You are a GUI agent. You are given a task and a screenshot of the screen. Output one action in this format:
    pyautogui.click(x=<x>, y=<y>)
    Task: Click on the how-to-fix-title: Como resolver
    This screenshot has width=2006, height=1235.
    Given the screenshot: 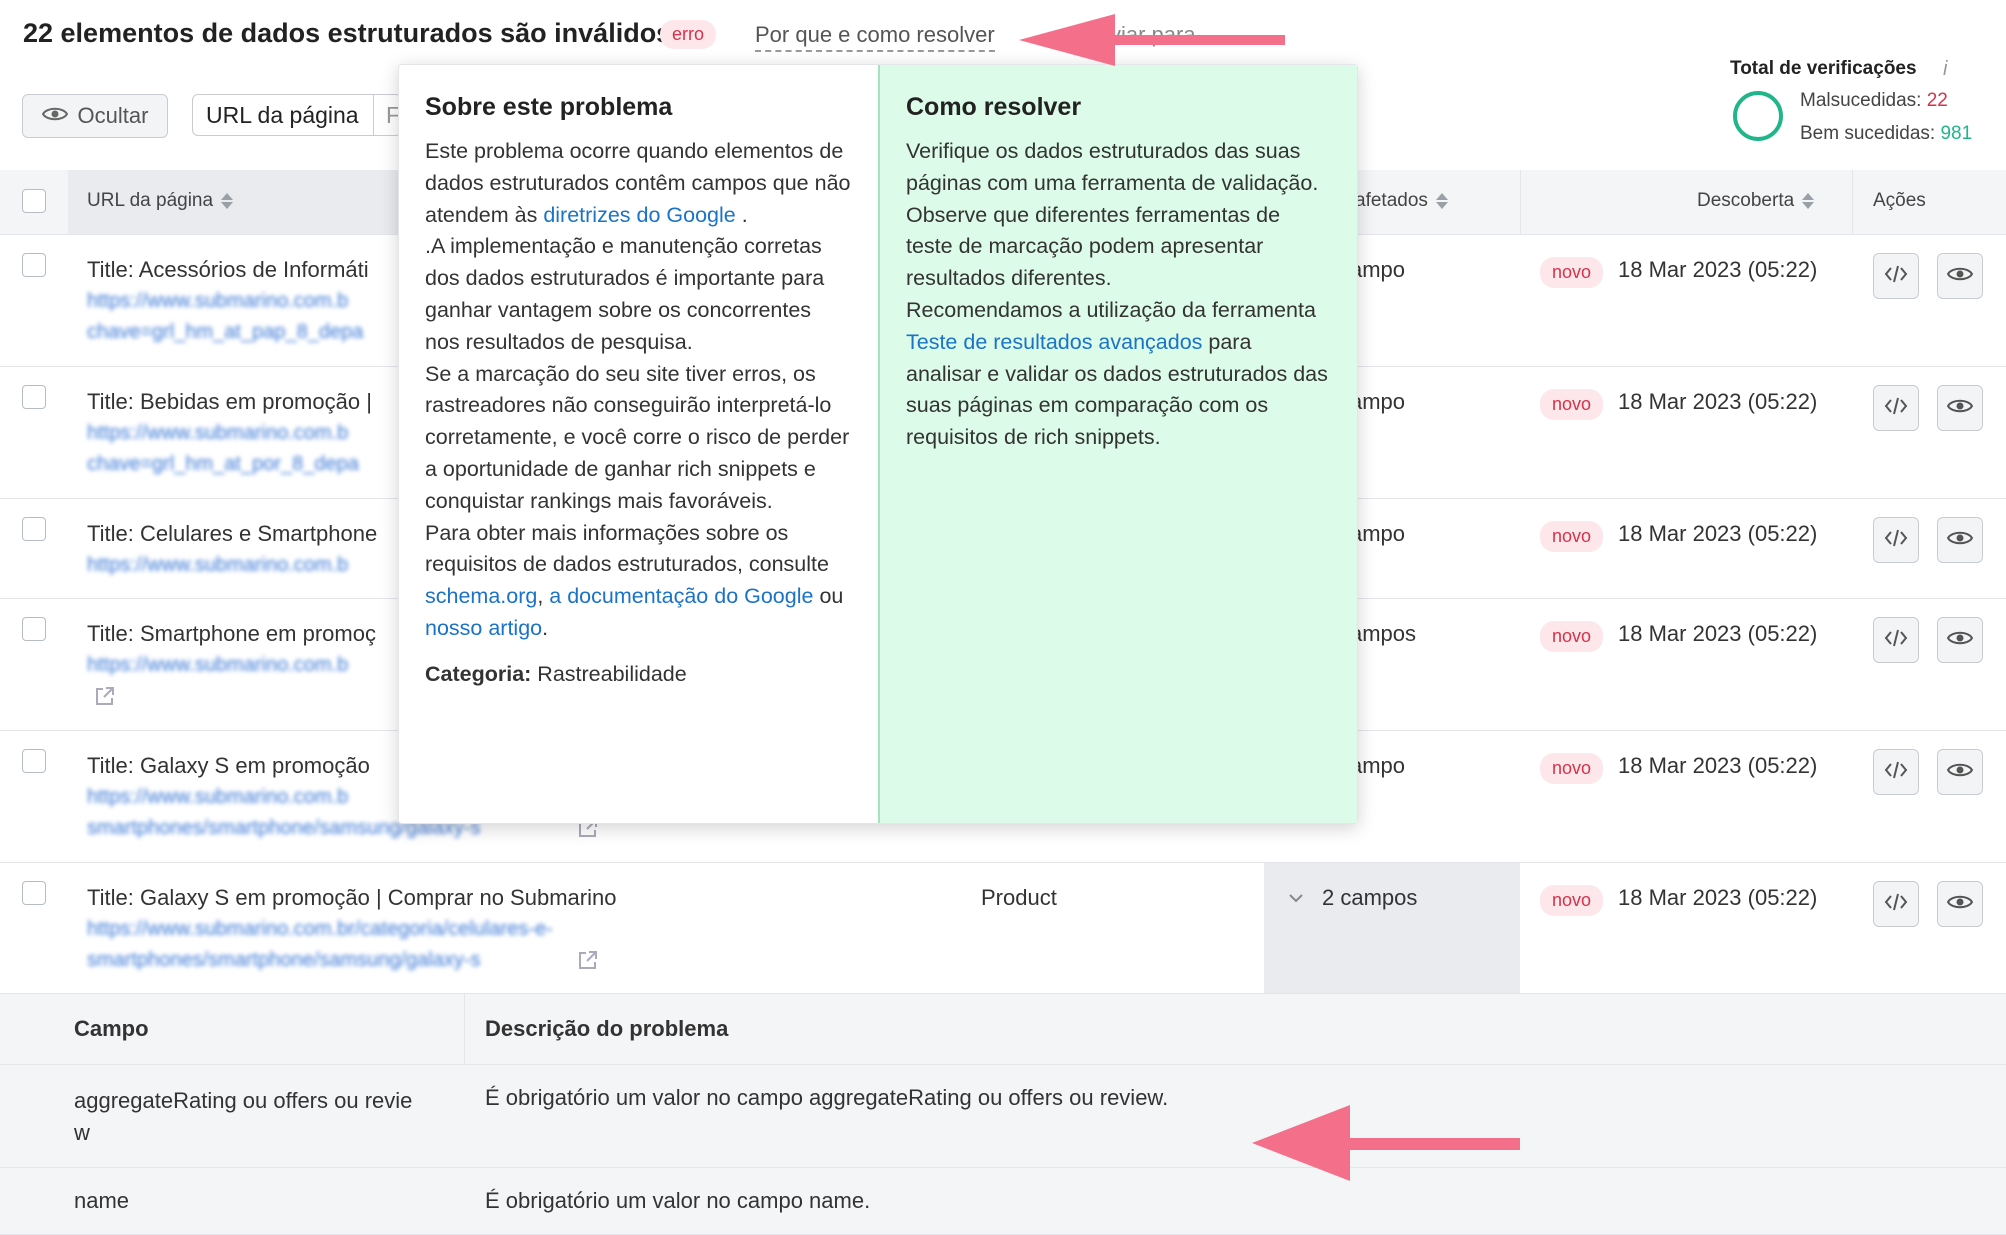 What is the action you would take?
    pyautogui.click(x=994, y=107)
    